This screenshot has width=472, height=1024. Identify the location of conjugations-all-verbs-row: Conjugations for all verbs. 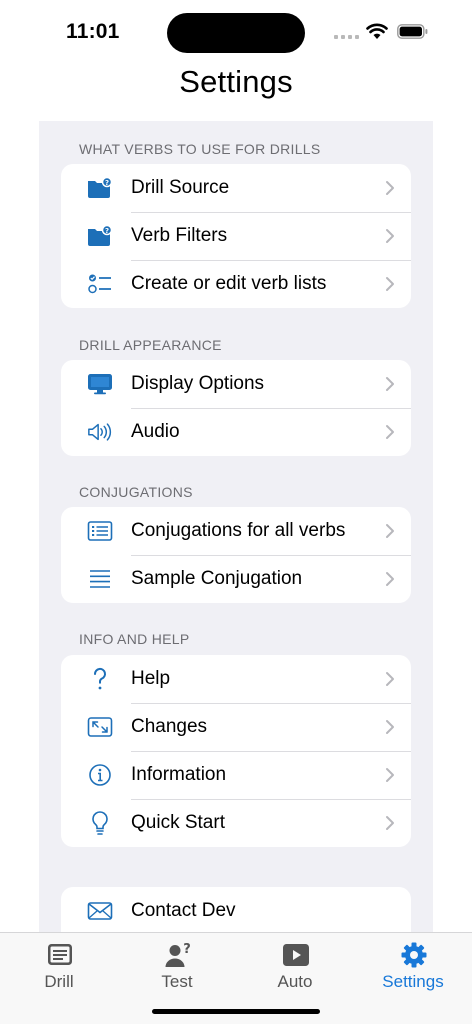
(236, 531).